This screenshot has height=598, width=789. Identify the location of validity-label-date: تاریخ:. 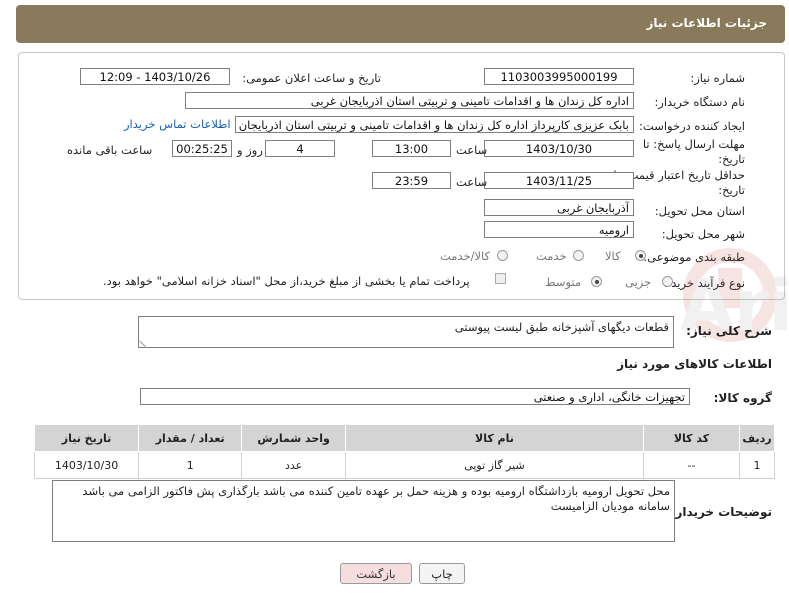
(731, 190).